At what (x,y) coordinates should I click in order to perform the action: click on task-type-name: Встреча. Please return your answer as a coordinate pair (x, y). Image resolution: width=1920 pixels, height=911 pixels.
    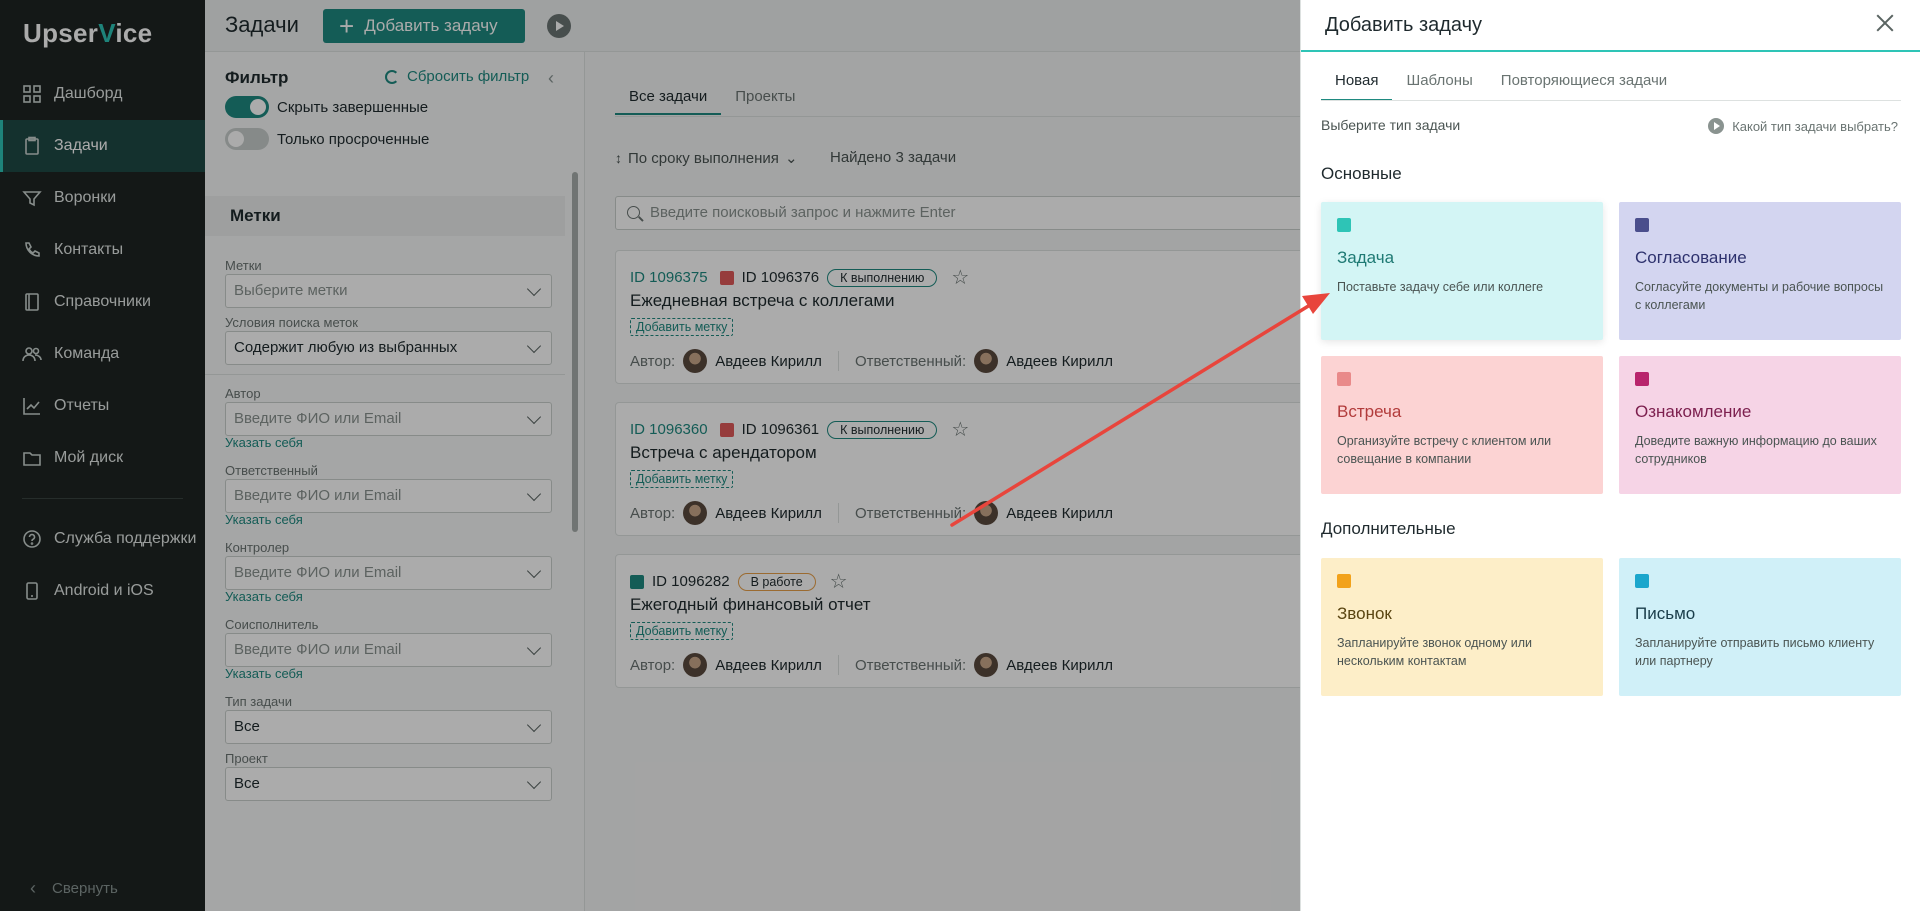
    Looking at the image, I should click on (1369, 411).